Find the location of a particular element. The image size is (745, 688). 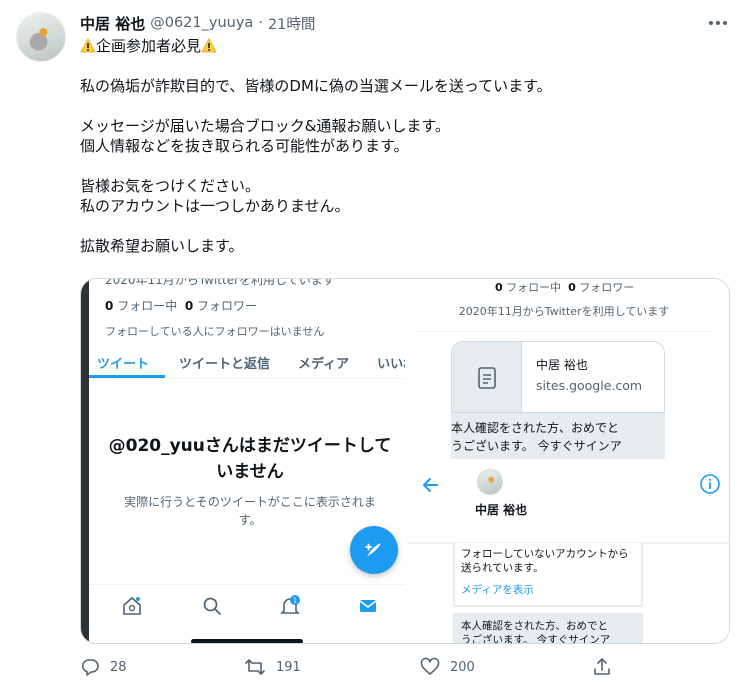

card-url: sites.google.com is located at coordinates (589, 385).